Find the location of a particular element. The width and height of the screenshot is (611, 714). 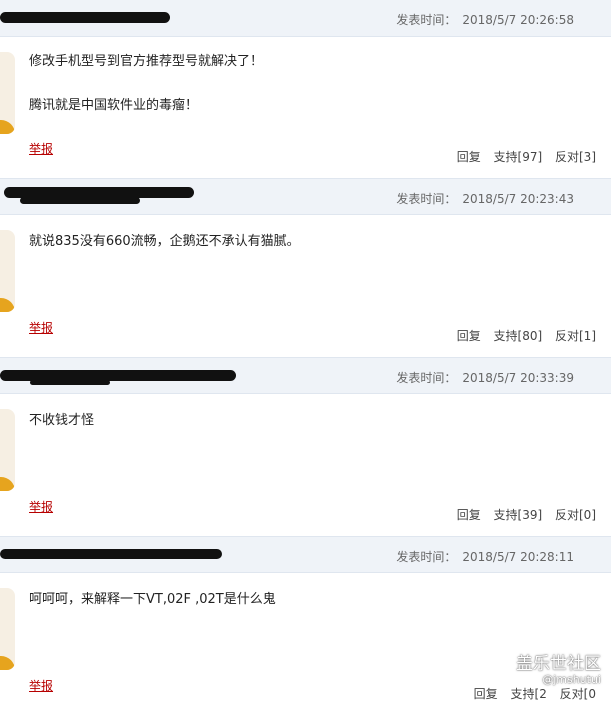

comment-text: 就说835没有660流畅，企鹅还不承认有猫腻。 is located at coordinates (164, 241).